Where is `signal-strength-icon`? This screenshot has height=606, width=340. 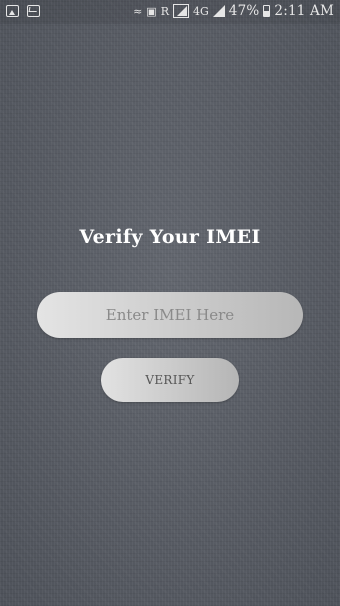 signal-strength-icon is located at coordinates (181, 11).